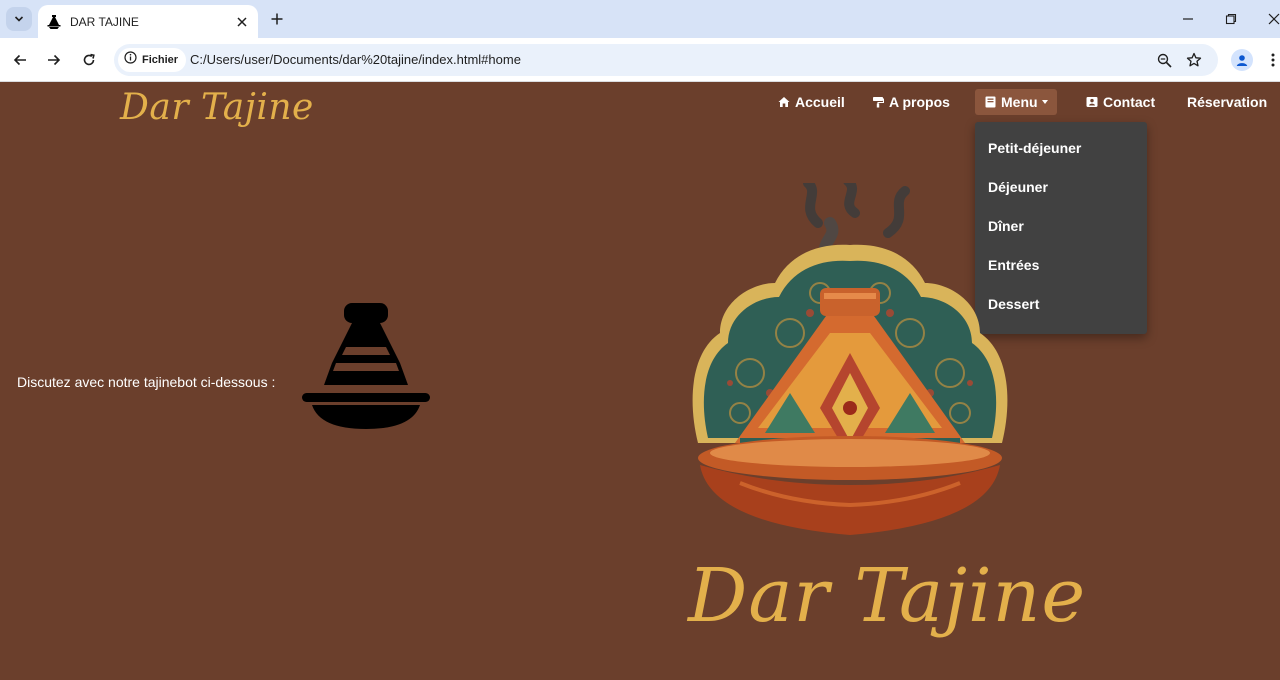 The height and width of the screenshot is (680, 1280). What do you see at coordinates (130, 60) in the screenshot?
I see `info-icon` at bounding box center [130, 60].